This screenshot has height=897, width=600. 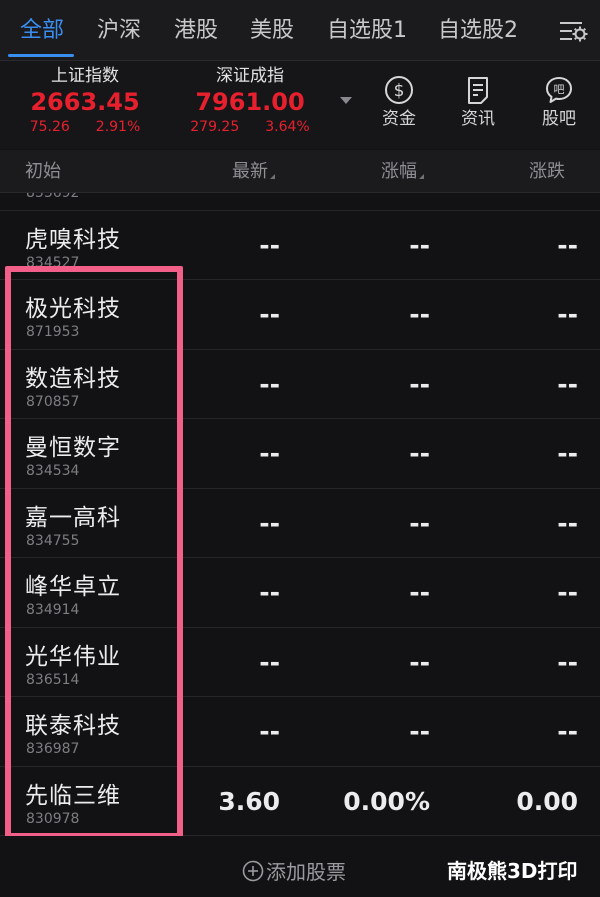 I want to click on column-header-change: 涨跌, so click(x=547, y=172).